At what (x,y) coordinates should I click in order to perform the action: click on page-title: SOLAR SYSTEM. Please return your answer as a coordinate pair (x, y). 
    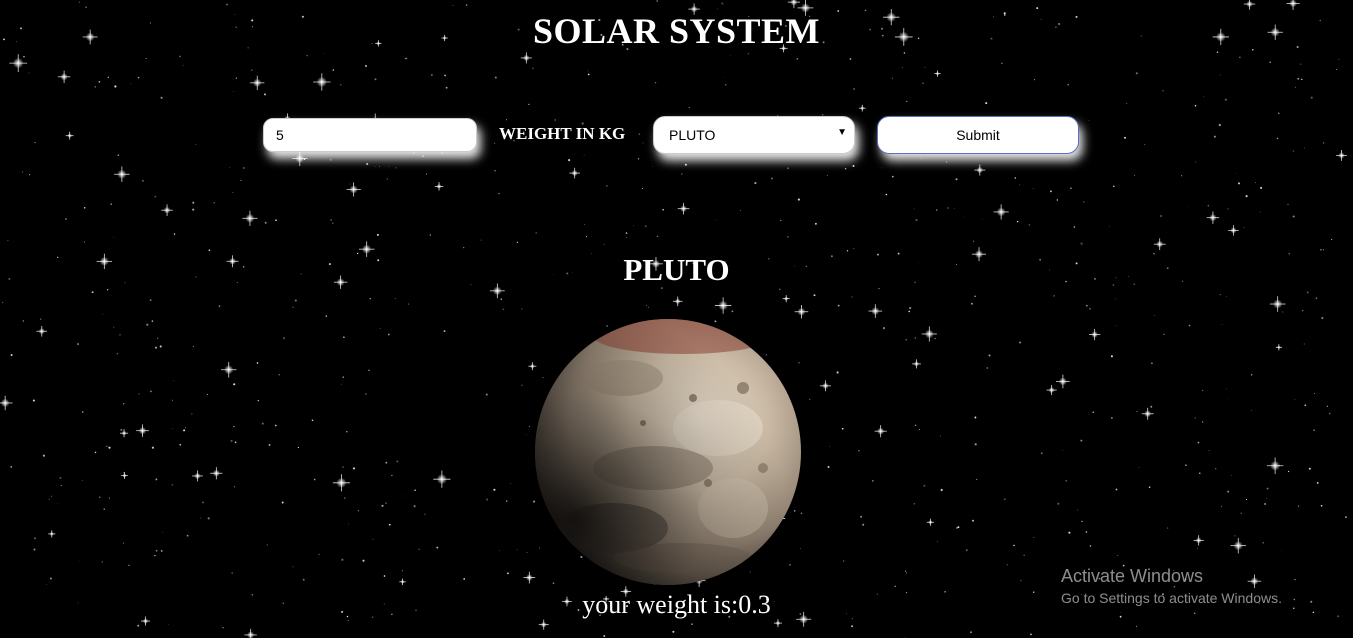
    Looking at the image, I should click on (676, 31).